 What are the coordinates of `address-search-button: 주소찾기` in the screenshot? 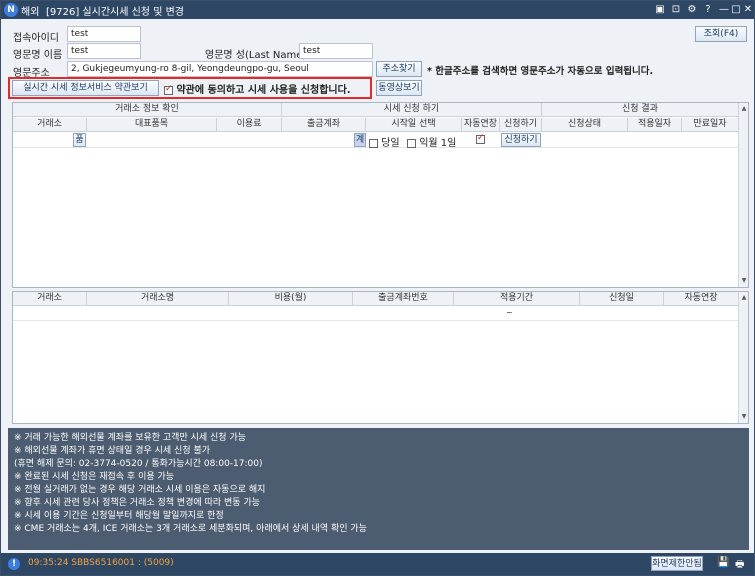 It's located at (399, 69).